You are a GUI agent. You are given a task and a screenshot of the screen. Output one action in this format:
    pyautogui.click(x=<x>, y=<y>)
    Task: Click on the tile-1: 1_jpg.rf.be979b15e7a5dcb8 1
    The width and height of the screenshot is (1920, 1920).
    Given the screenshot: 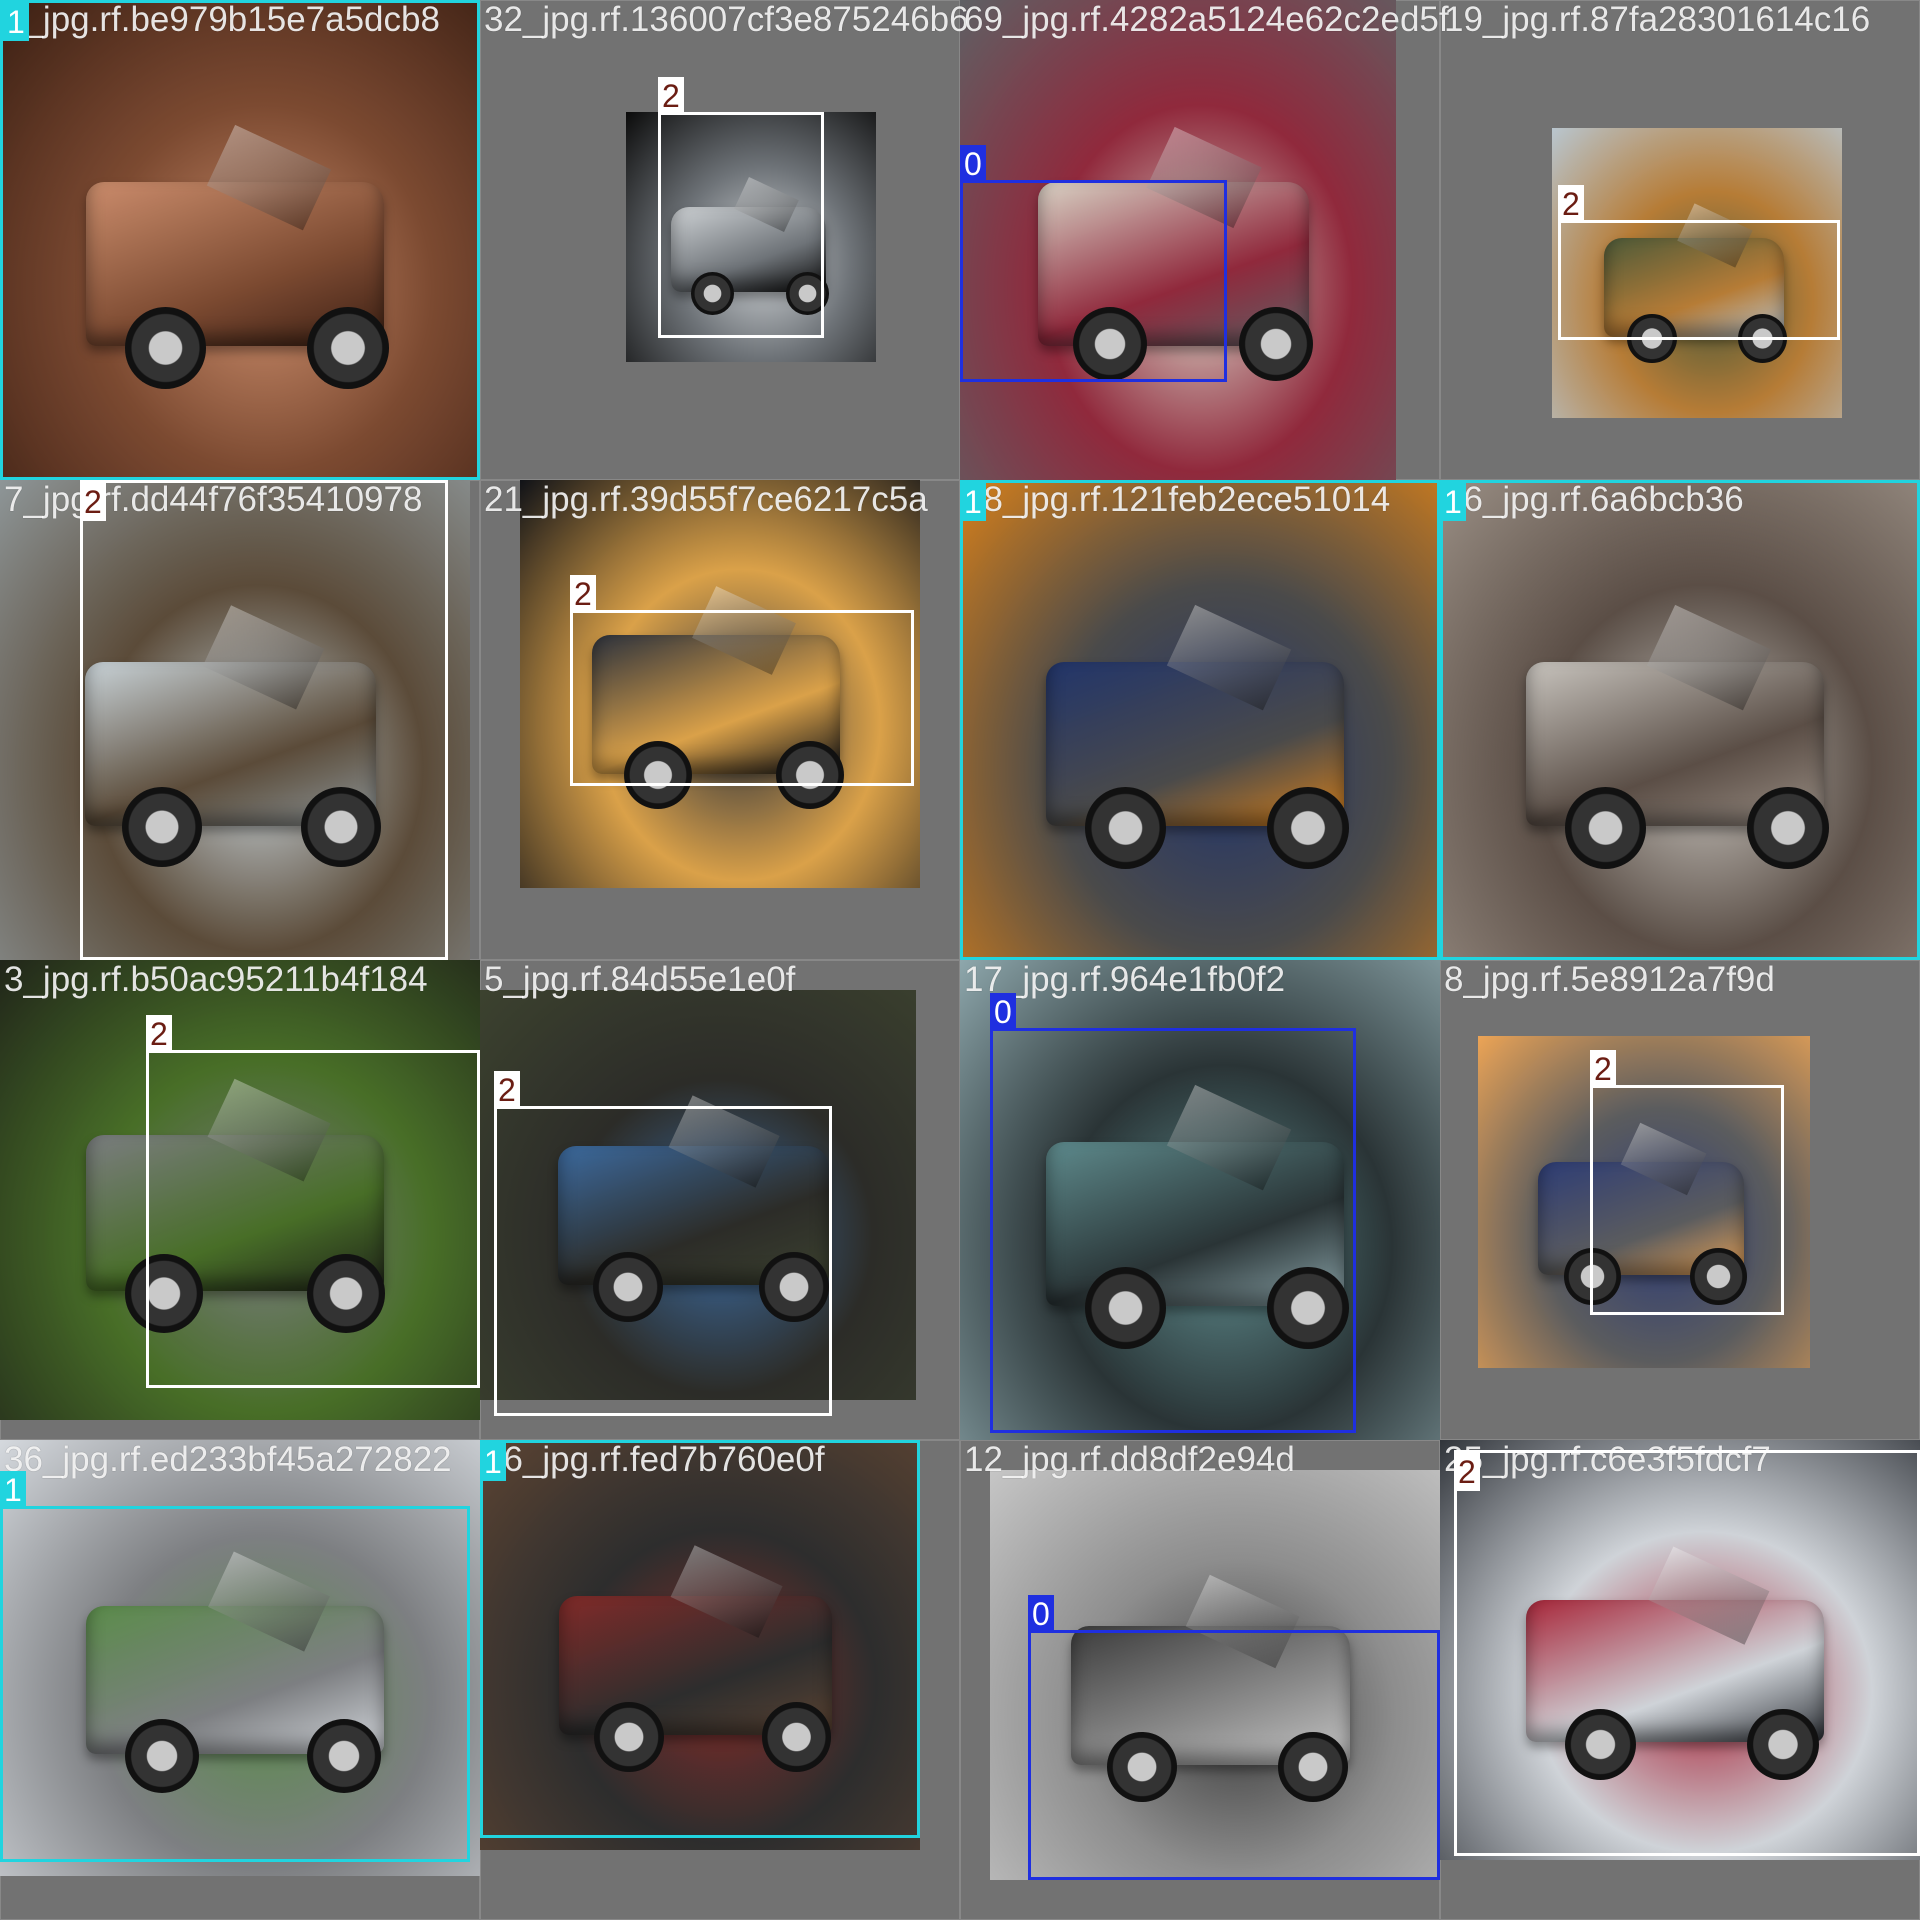 What is the action you would take?
    pyautogui.click(x=240, y=240)
    